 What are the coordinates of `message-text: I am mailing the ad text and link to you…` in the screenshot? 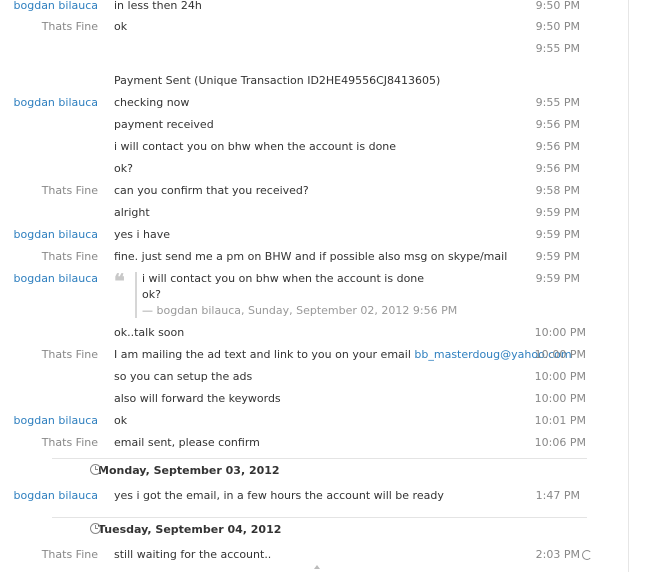 It's located at (343, 355).